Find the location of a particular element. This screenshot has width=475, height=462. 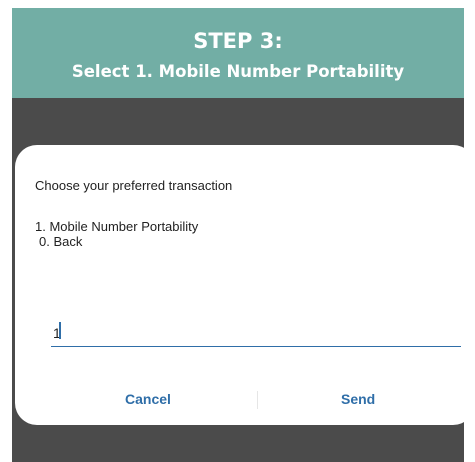

send-button: Send is located at coordinates (358, 399).